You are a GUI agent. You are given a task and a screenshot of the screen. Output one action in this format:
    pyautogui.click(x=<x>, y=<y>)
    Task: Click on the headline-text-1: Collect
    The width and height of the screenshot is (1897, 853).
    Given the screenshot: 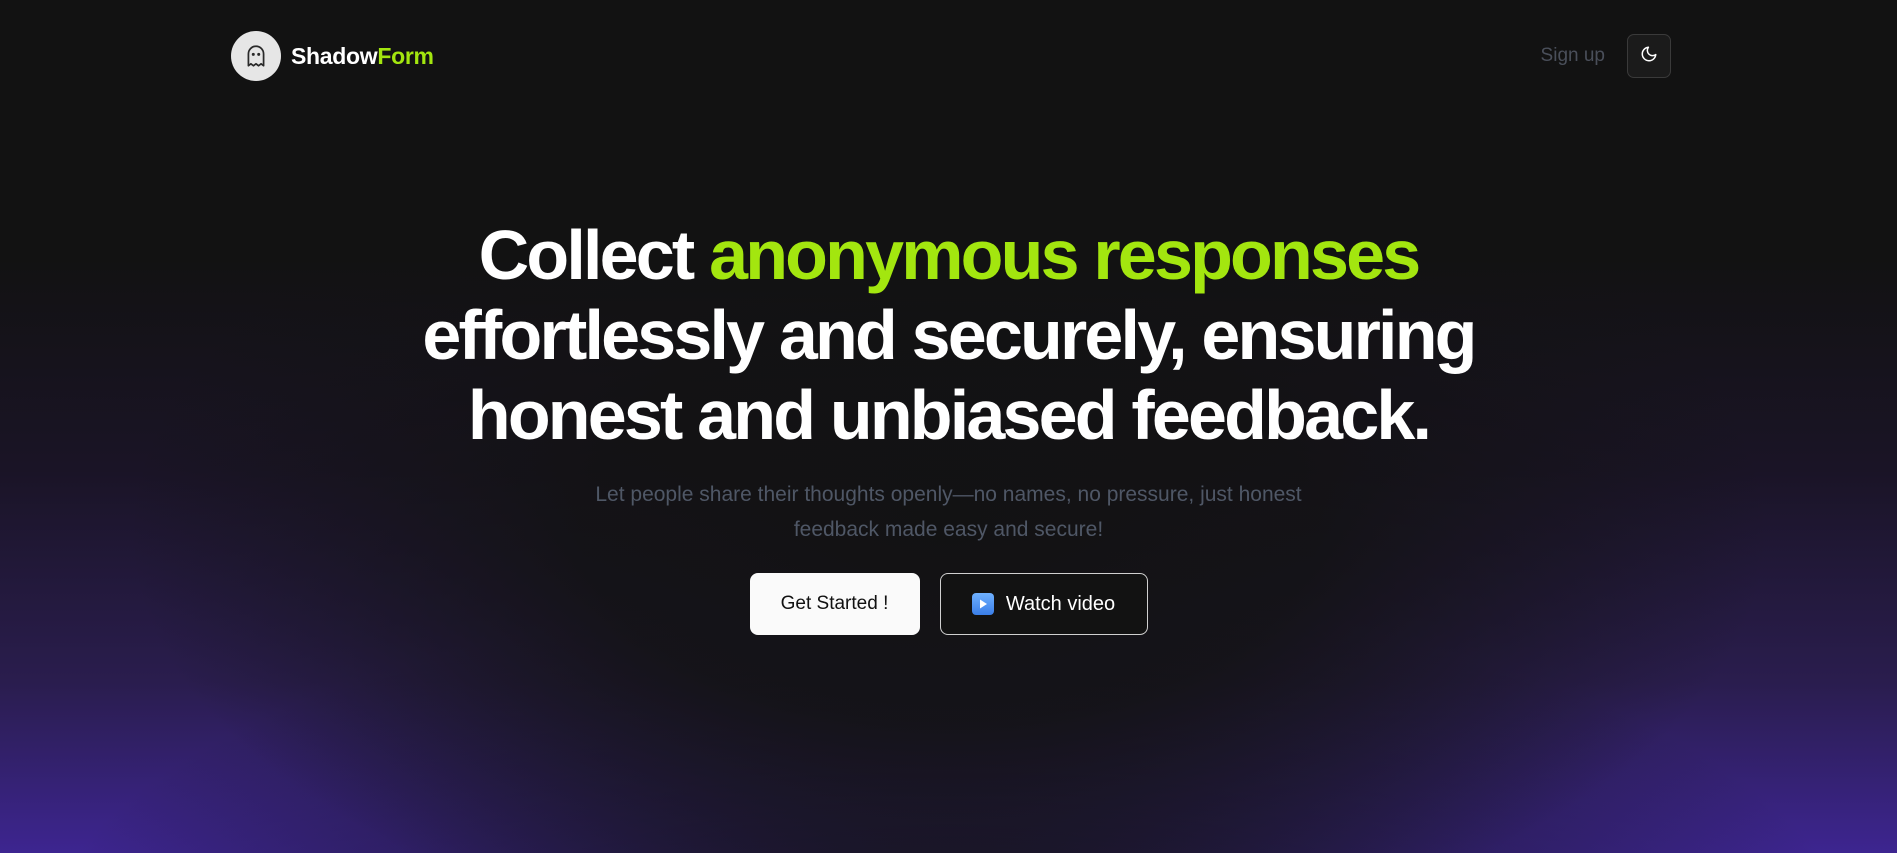 What is the action you would take?
    pyautogui.click(x=594, y=255)
    